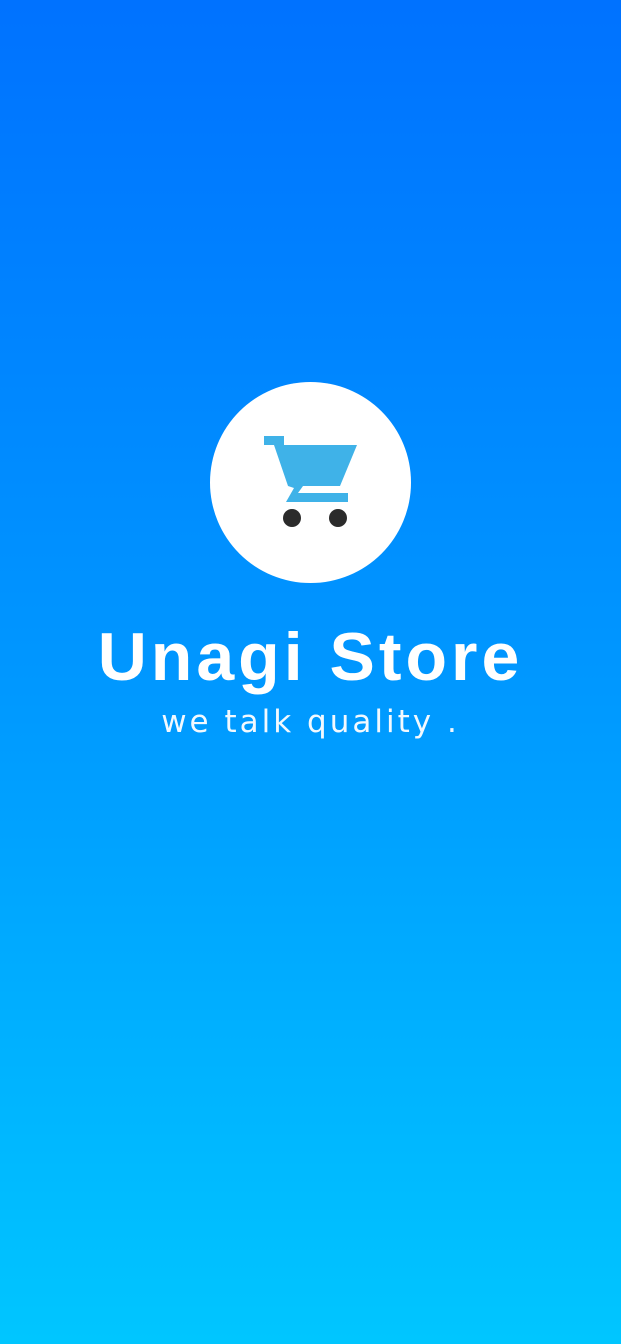 This screenshot has height=1344, width=621. What do you see at coordinates (310, 722) in the screenshot?
I see `app-tagline: we talk quality .` at bounding box center [310, 722].